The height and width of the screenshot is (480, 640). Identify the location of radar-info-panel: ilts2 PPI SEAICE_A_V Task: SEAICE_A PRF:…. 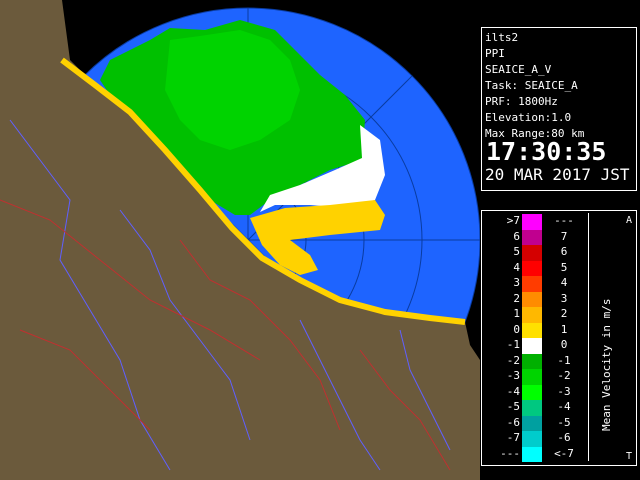
(559, 109).